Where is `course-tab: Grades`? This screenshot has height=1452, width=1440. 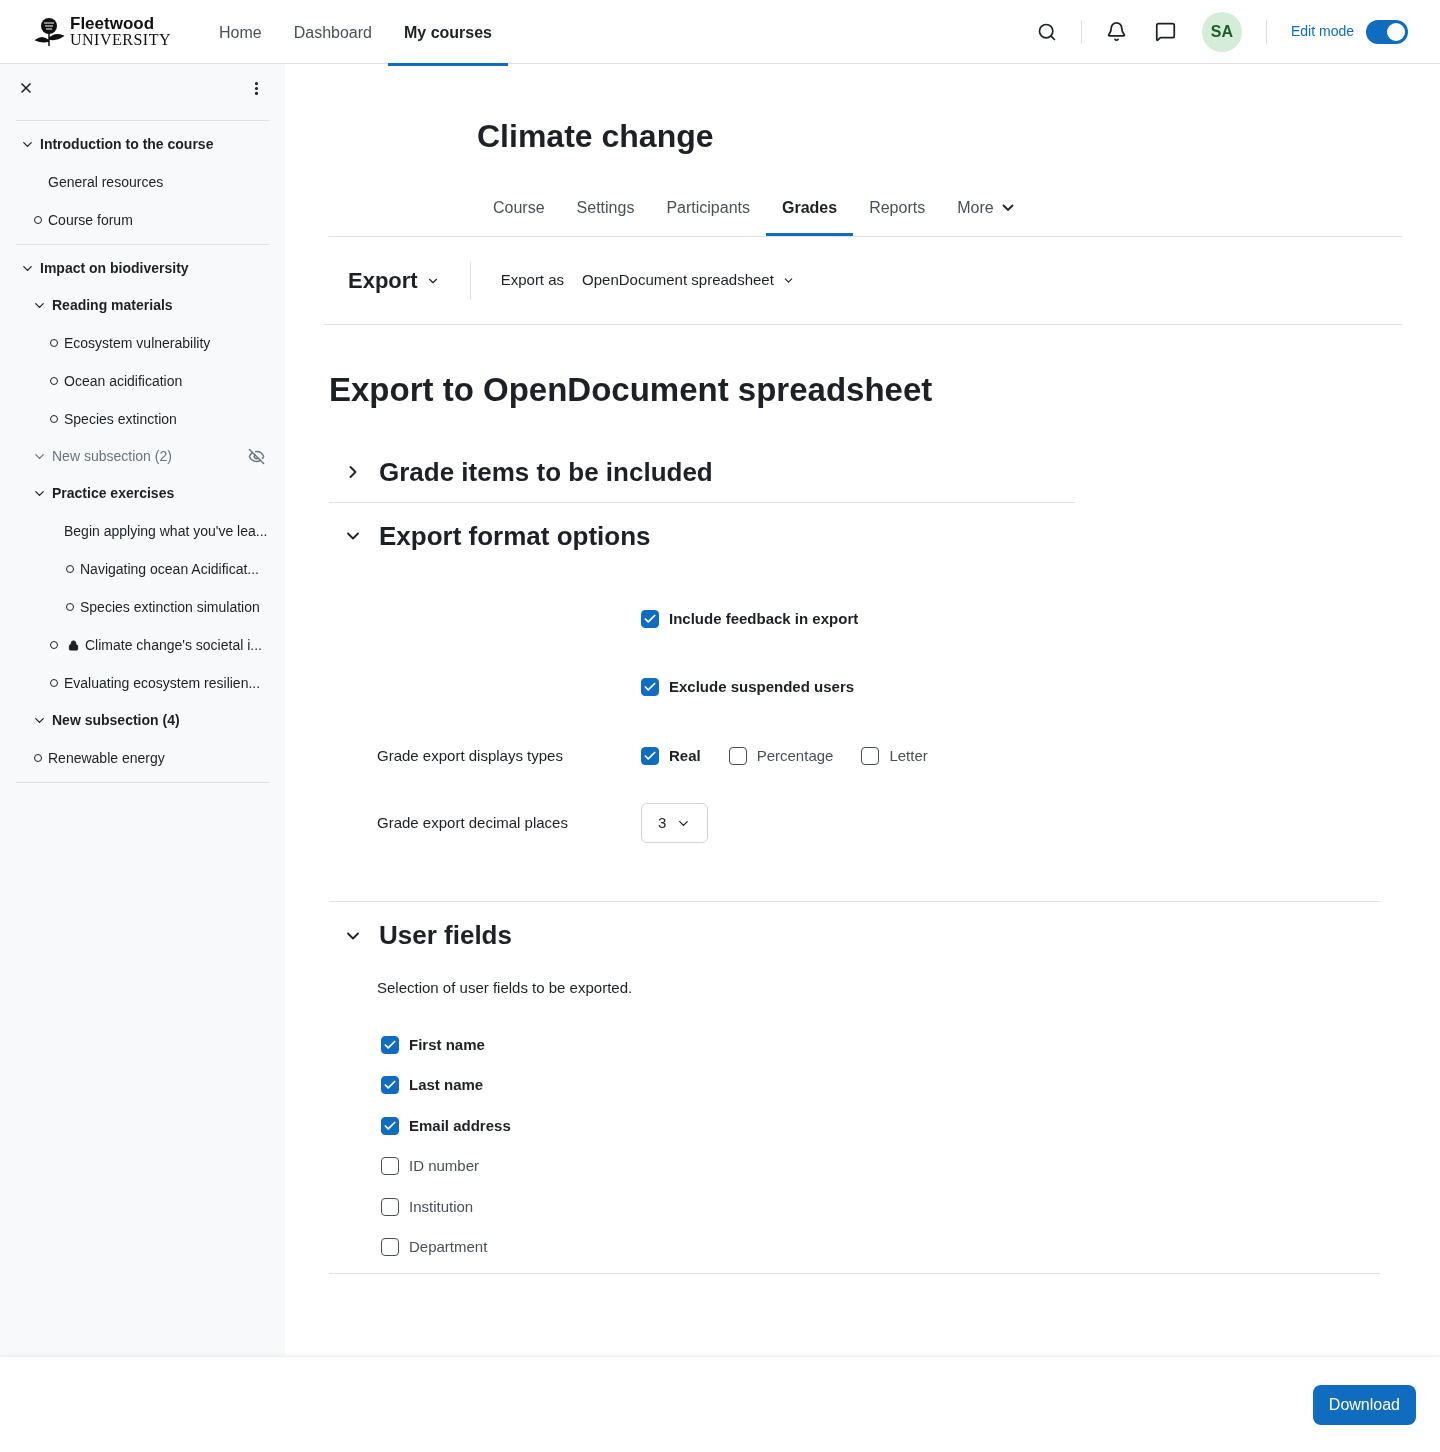
course-tab: Grades is located at coordinates (810, 209).